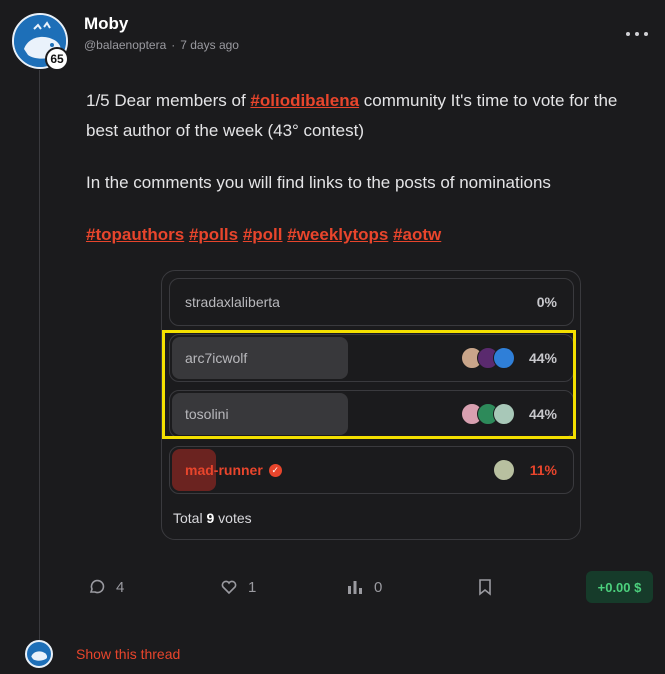 Image resolution: width=665 pixels, height=674 pixels. I want to click on hashtag-link: #weeklytops, so click(337, 234).